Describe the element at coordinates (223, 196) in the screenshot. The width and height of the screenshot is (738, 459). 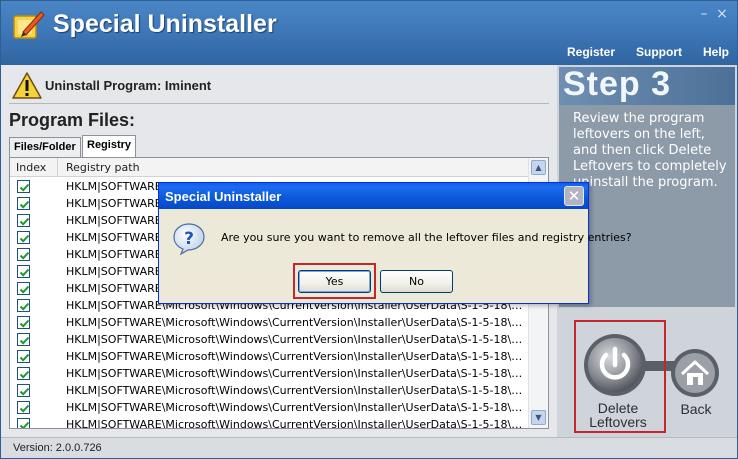
I see `dialog-title: Special Uninstaller` at that location.